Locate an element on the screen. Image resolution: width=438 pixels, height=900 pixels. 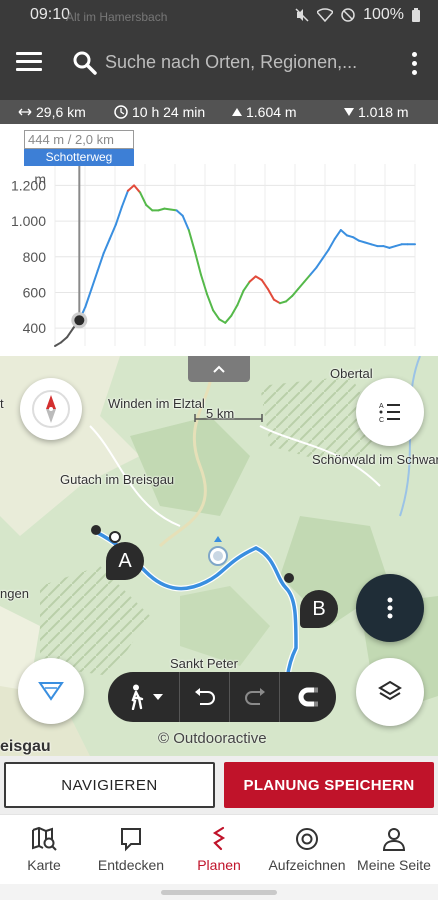
poi-filter-button is located at coordinates (51, 691).